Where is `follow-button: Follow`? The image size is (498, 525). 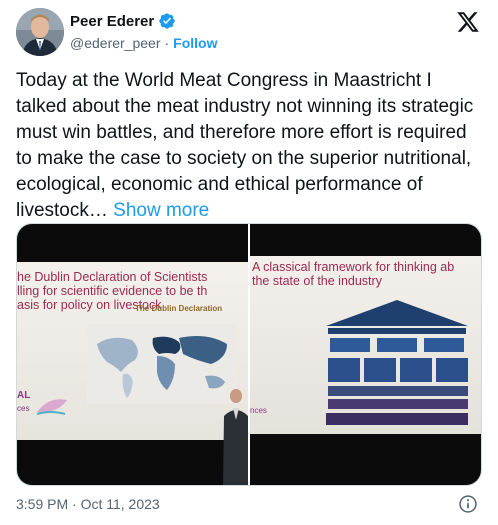
follow-button: Follow is located at coordinates (195, 43).